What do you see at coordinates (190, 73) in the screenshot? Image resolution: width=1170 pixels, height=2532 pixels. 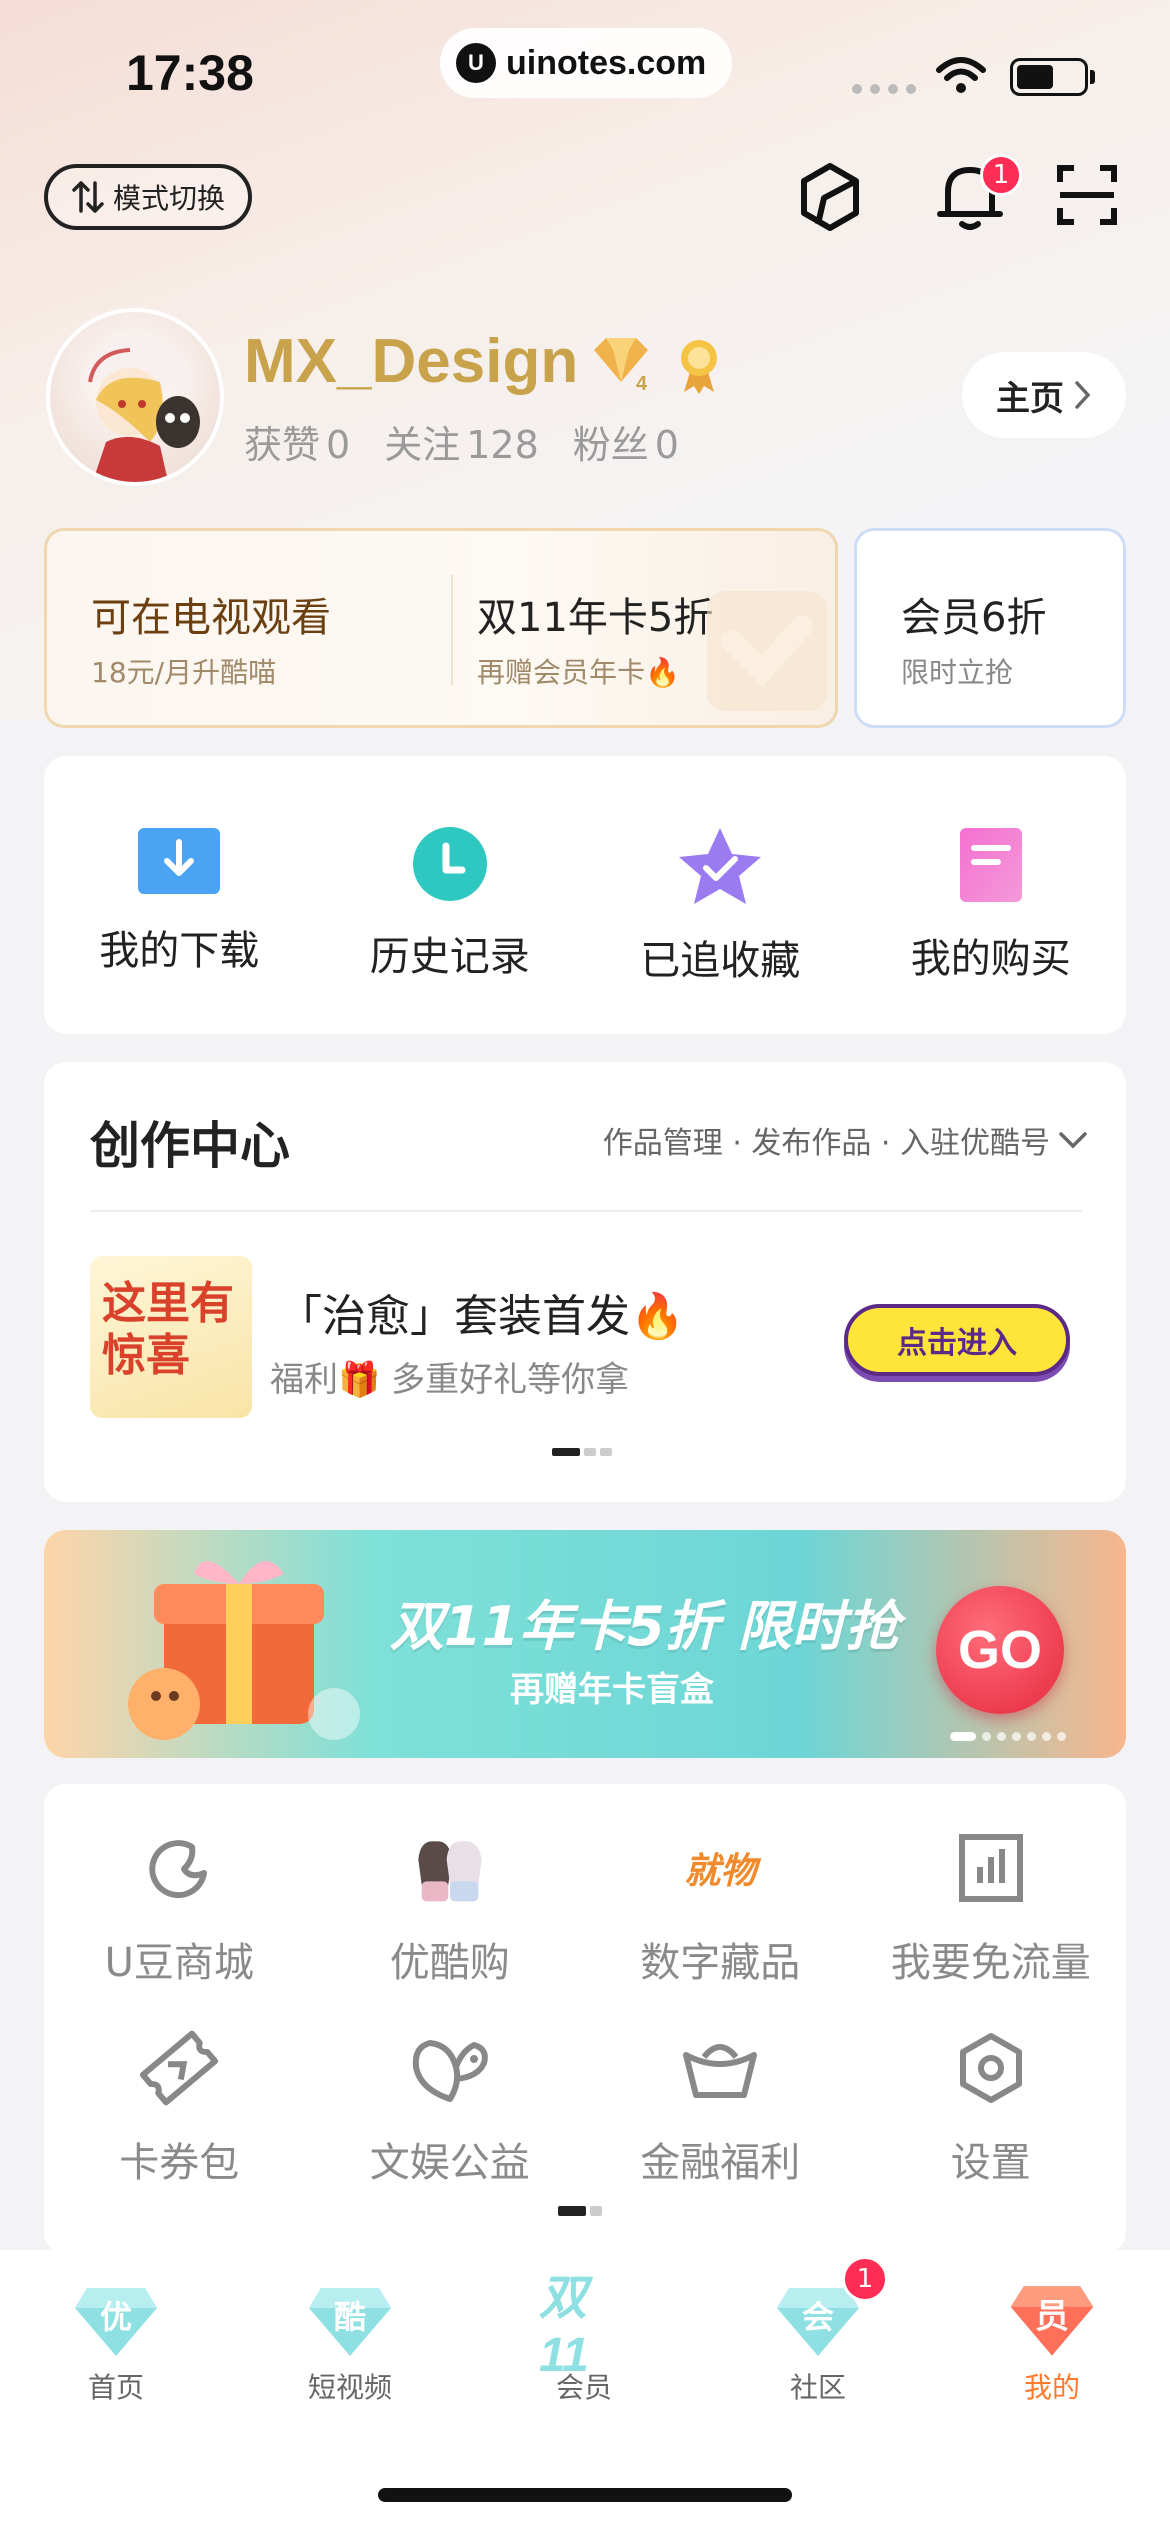 I see `status-time: 17:38` at bounding box center [190, 73].